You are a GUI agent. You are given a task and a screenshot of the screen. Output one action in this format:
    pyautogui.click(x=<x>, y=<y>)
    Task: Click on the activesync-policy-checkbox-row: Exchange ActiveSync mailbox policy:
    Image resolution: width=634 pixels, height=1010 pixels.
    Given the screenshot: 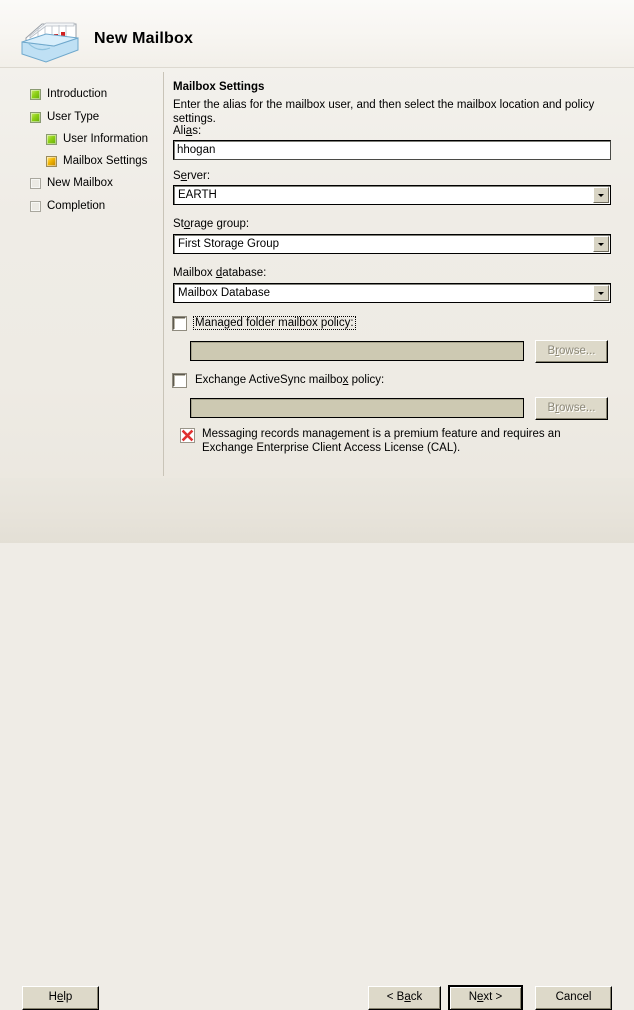 What is the action you would take?
    pyautogui.click(x=279, y=380)
    